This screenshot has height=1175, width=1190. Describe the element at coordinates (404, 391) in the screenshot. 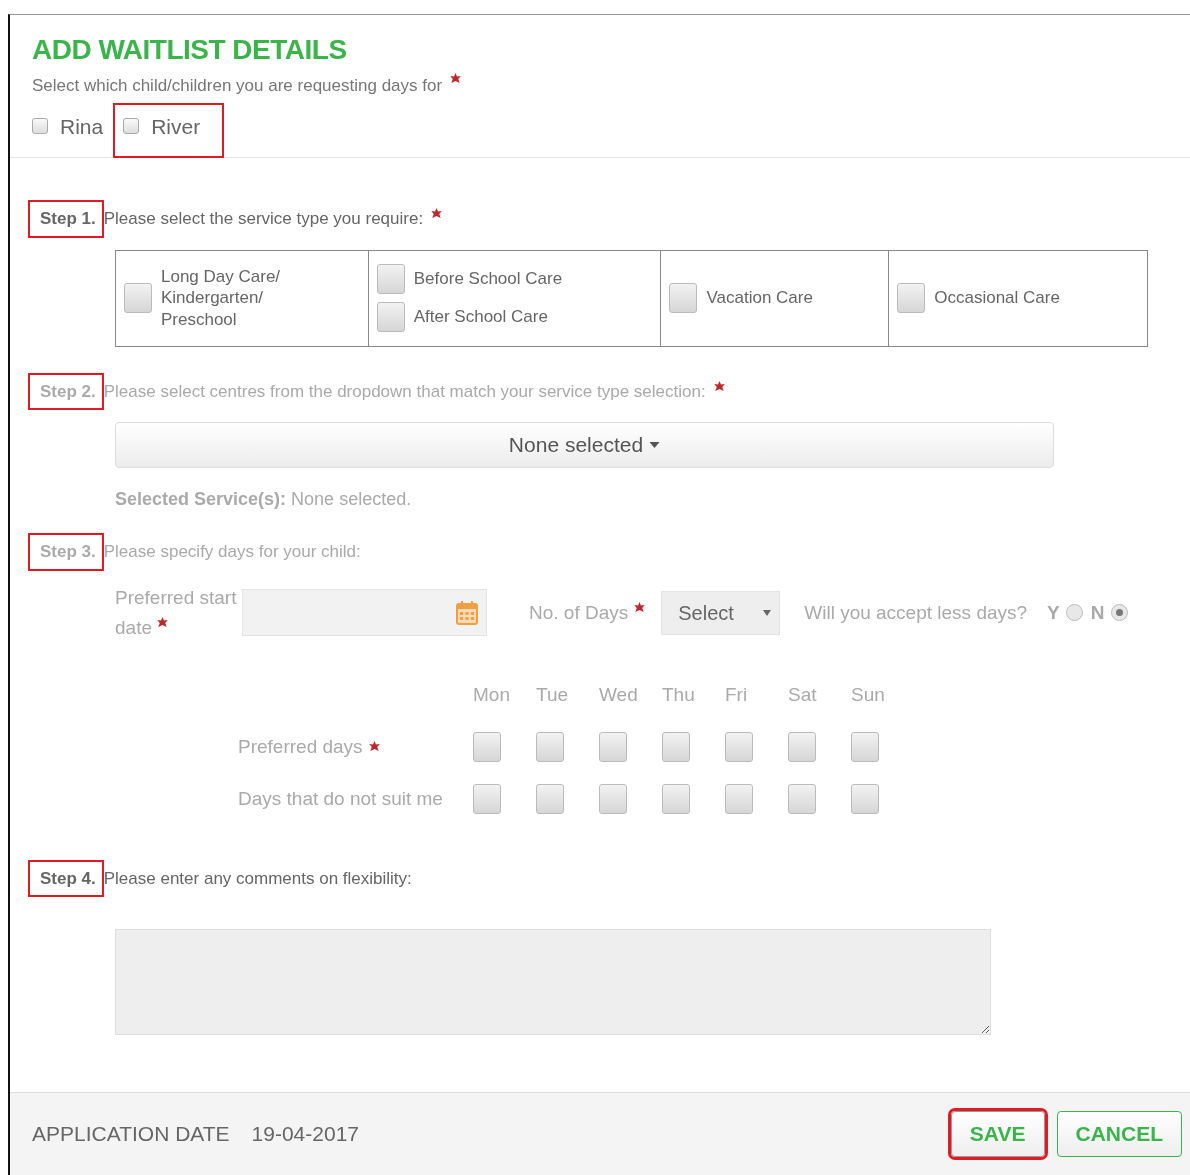

I see `step-text: Please select centres from the dropdown that match your service type selection:` at that location.